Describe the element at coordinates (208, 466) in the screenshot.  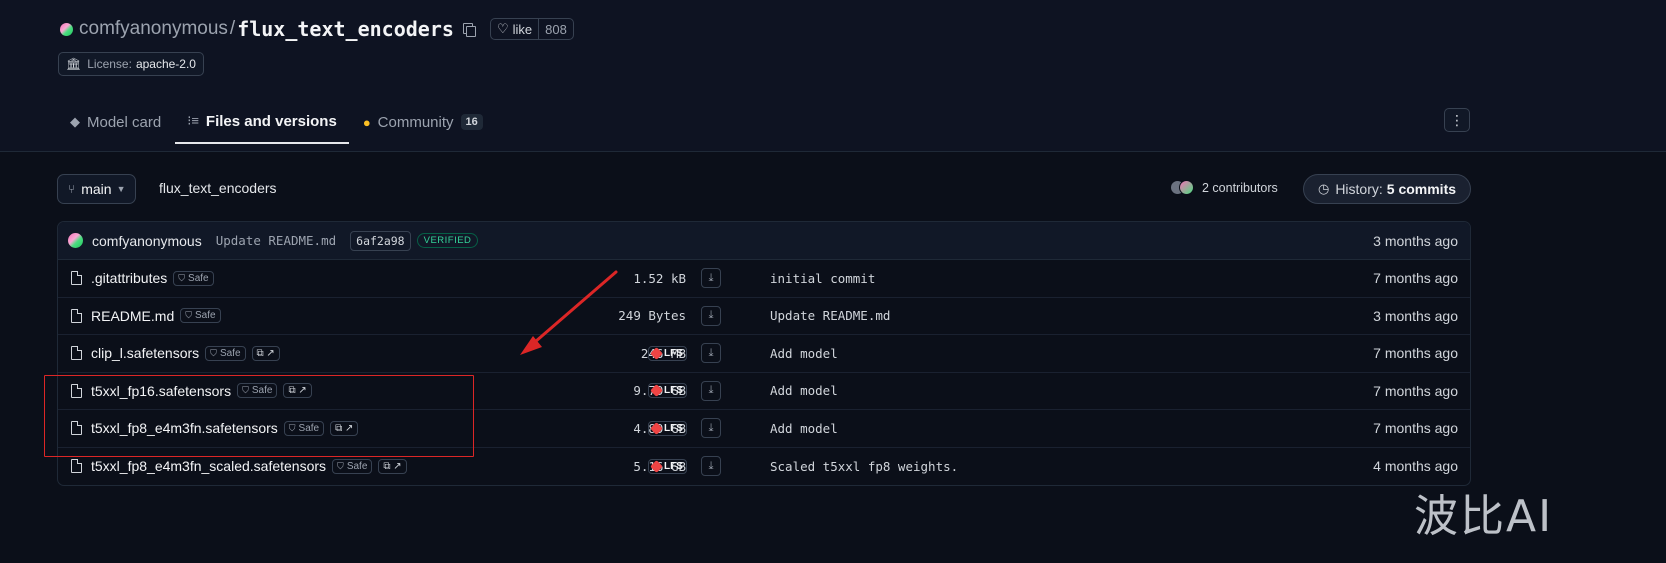
I see `file-name-link: t5xxl_fp8_e4m3fn_scaled.safetensors` at that location.